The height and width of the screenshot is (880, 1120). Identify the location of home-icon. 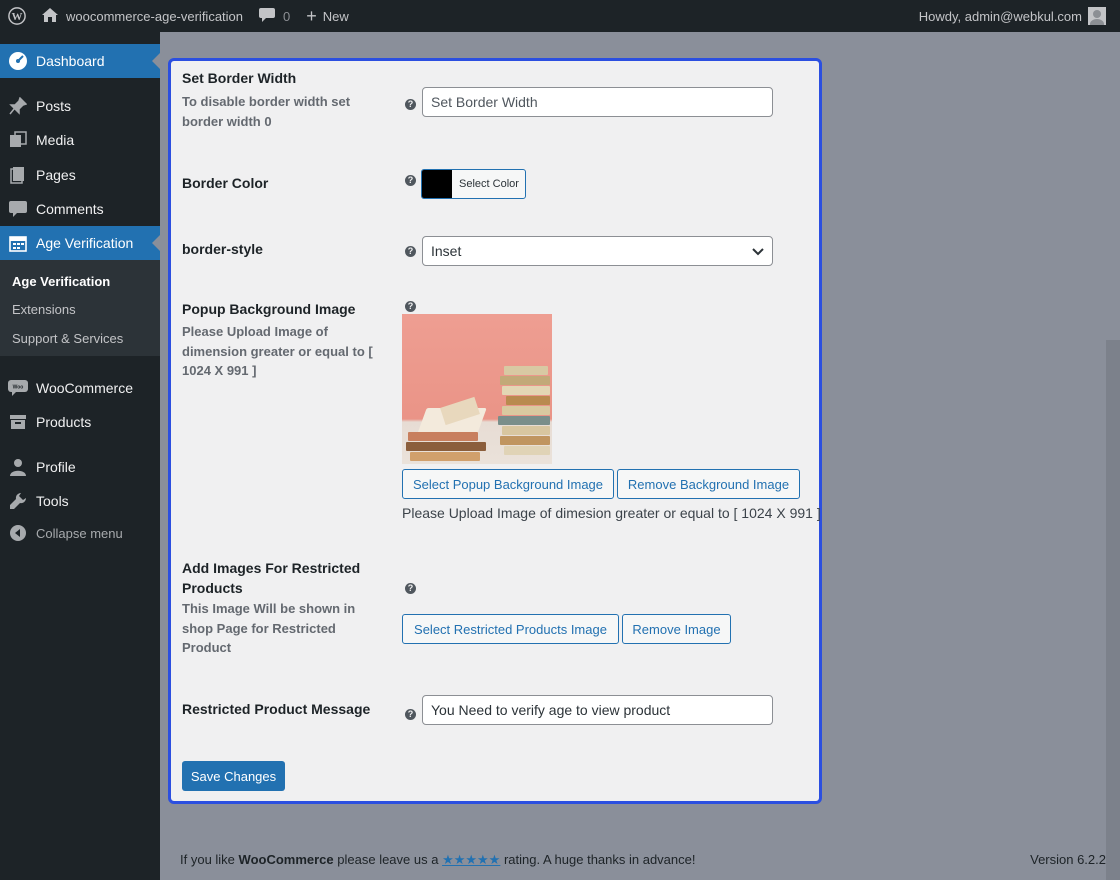
(50, 16).